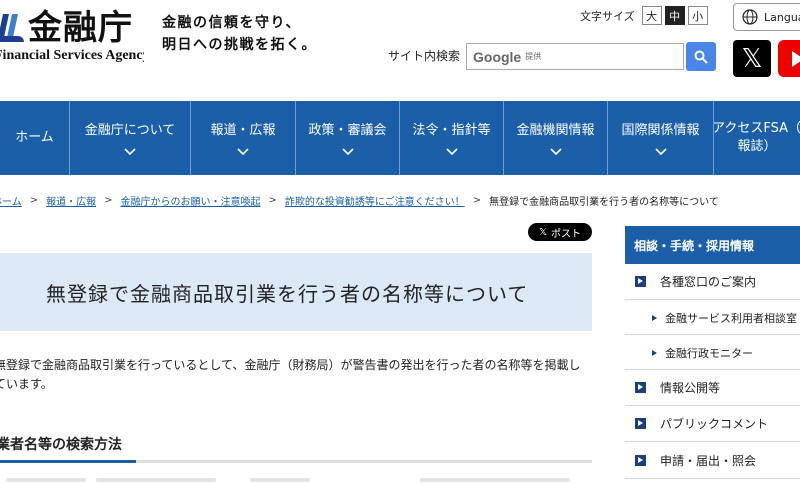 The image size is (800, 484). I want to click on sidebar-item-disclosure: 情報公開等, so click(712, 388).